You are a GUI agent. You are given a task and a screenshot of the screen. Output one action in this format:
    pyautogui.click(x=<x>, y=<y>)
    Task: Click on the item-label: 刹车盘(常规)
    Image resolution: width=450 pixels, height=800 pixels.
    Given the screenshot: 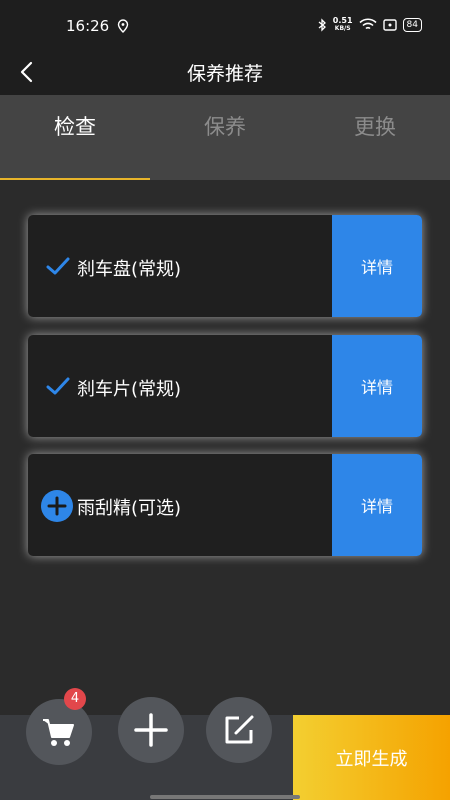 What is the action you would take?
    pyautogui.click(x=129, y=269)
    